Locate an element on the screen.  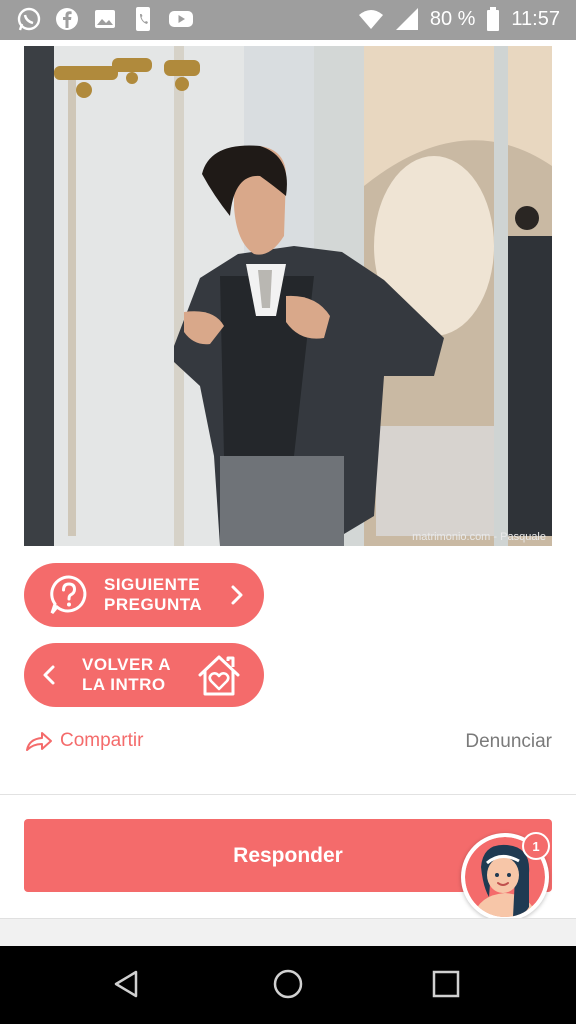
back-to-intro-button: VOLVER A LA INTRO is located at coordinates (144, 675).